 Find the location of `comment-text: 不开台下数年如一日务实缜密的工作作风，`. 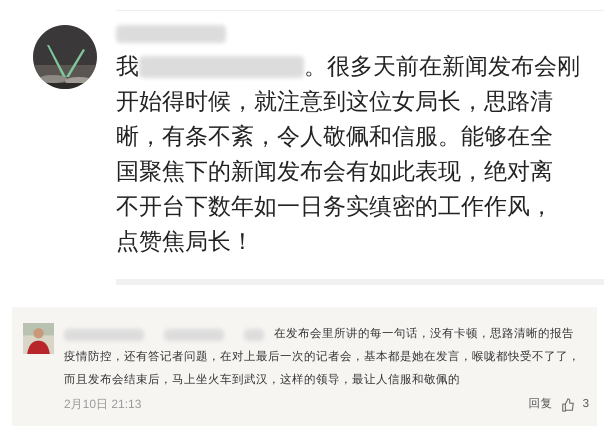

comment-text: 不开台下数年如一日务实缜密的工作作风， is located at coordinates (334, 206).